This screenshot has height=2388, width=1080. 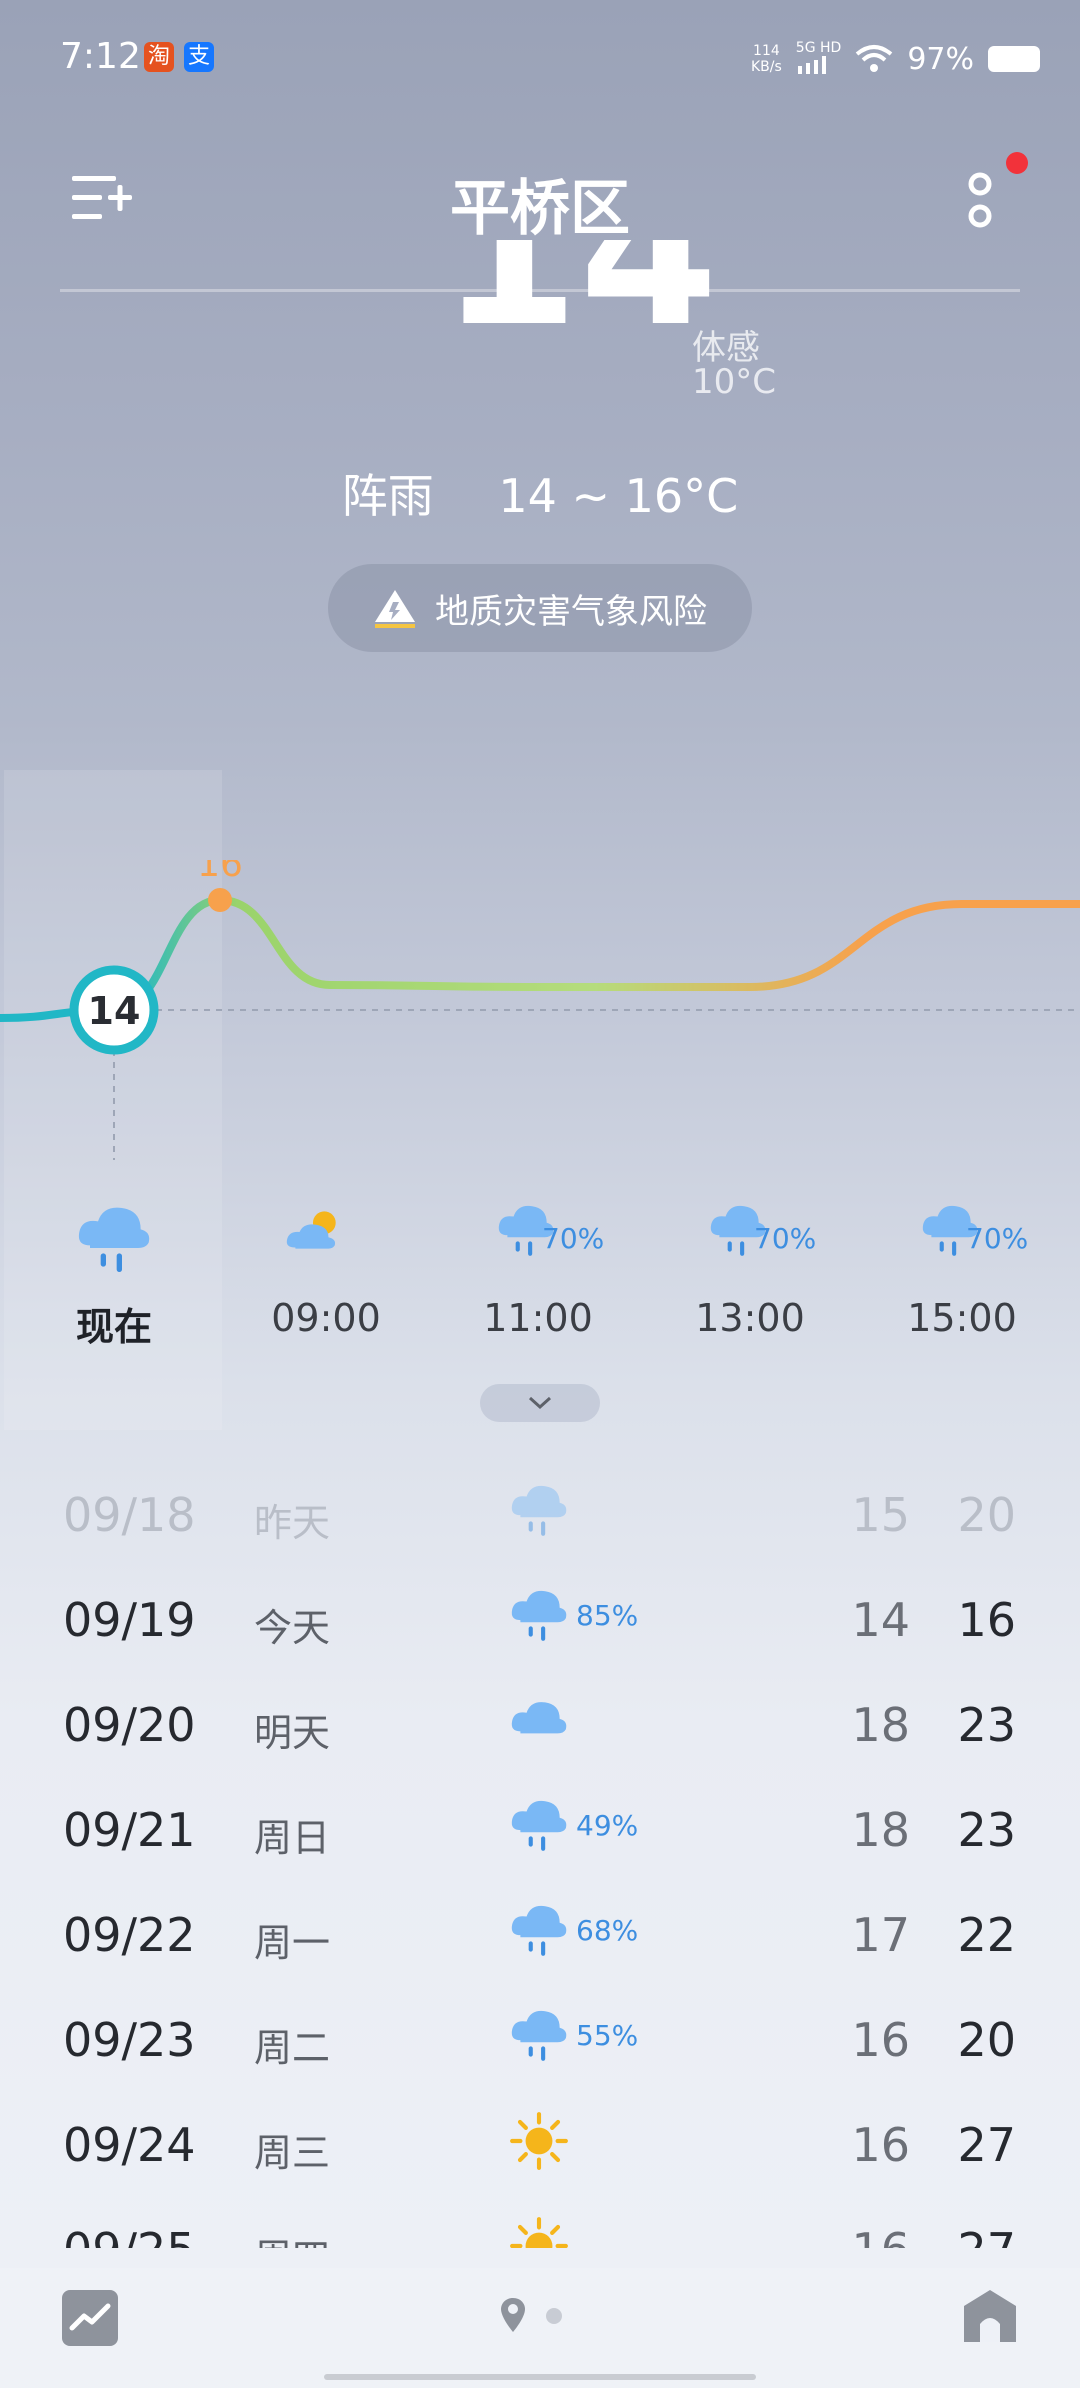 What do you see at coordinates (387, 496) in the screenshot?
I see `condition-text: 阵雨` at bounding box center [387, 496].